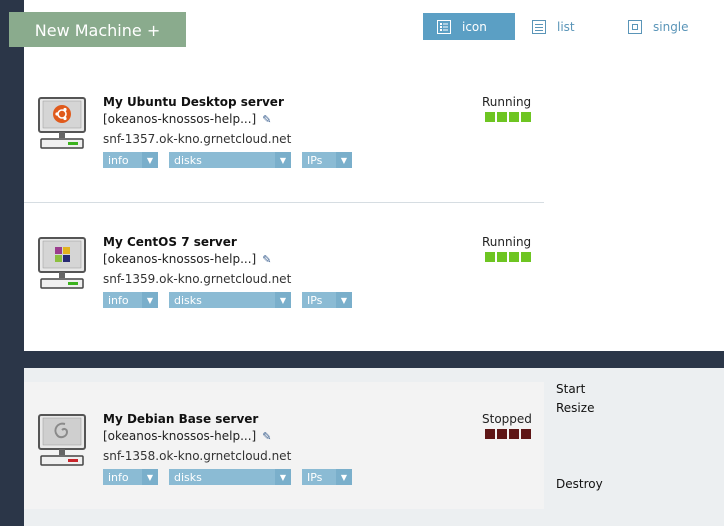  Describe the element at coordinates (444, 26) in the screenshot. I see `icon-view-icon` at that location.